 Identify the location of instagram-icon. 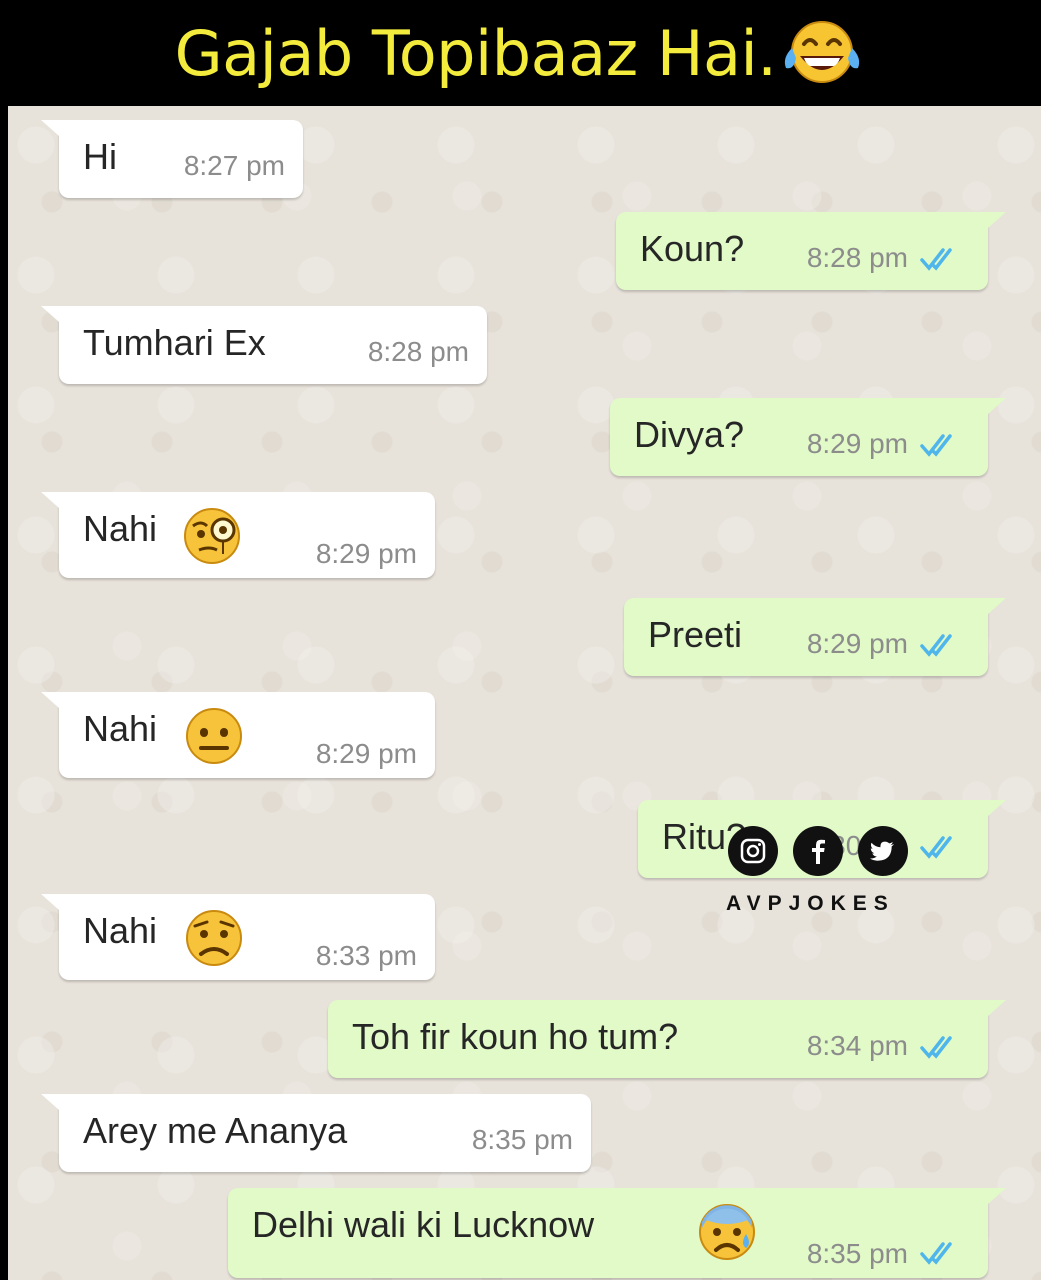
(753, 851).